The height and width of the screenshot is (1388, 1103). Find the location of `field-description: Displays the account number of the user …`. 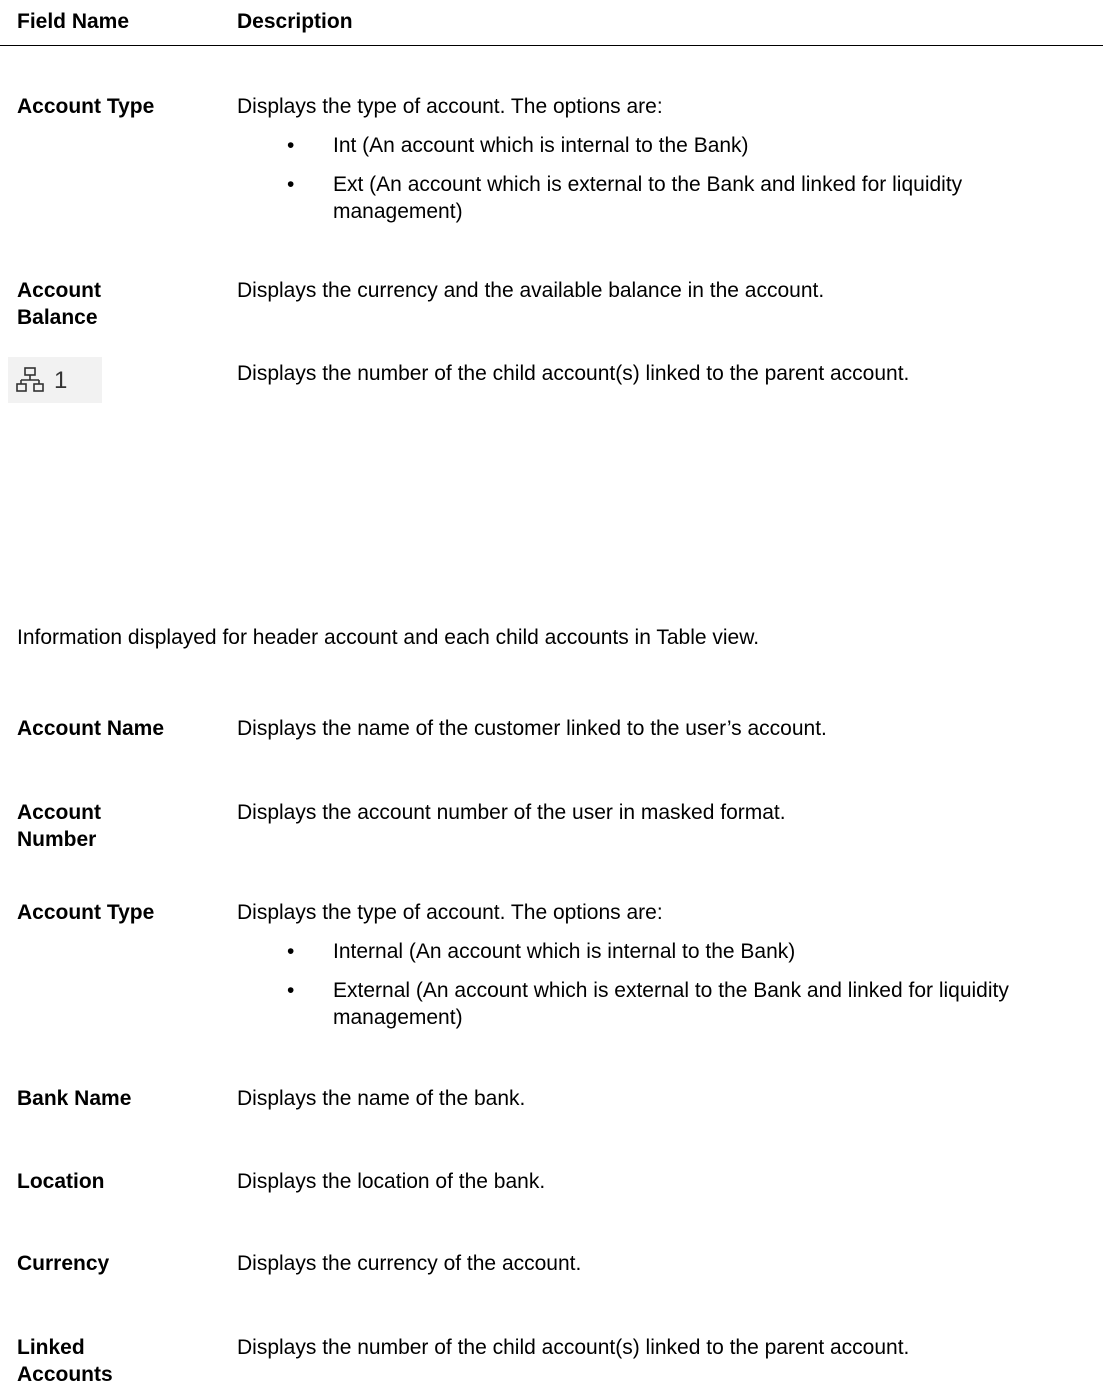

field-description: Displays the account number of the user … is located at coordinates (511, 812).